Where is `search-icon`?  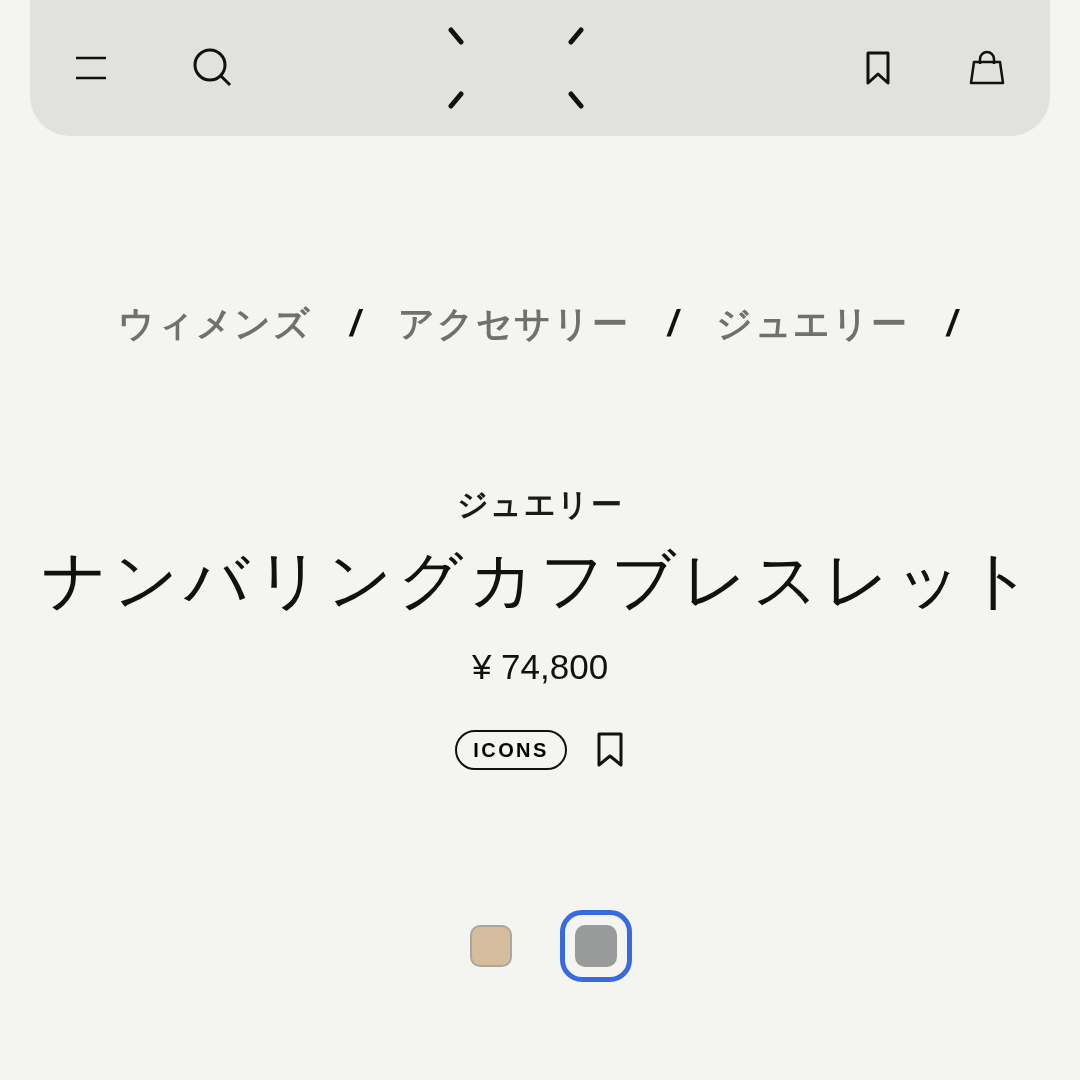 search-icon is located at coordinates (213, 68).